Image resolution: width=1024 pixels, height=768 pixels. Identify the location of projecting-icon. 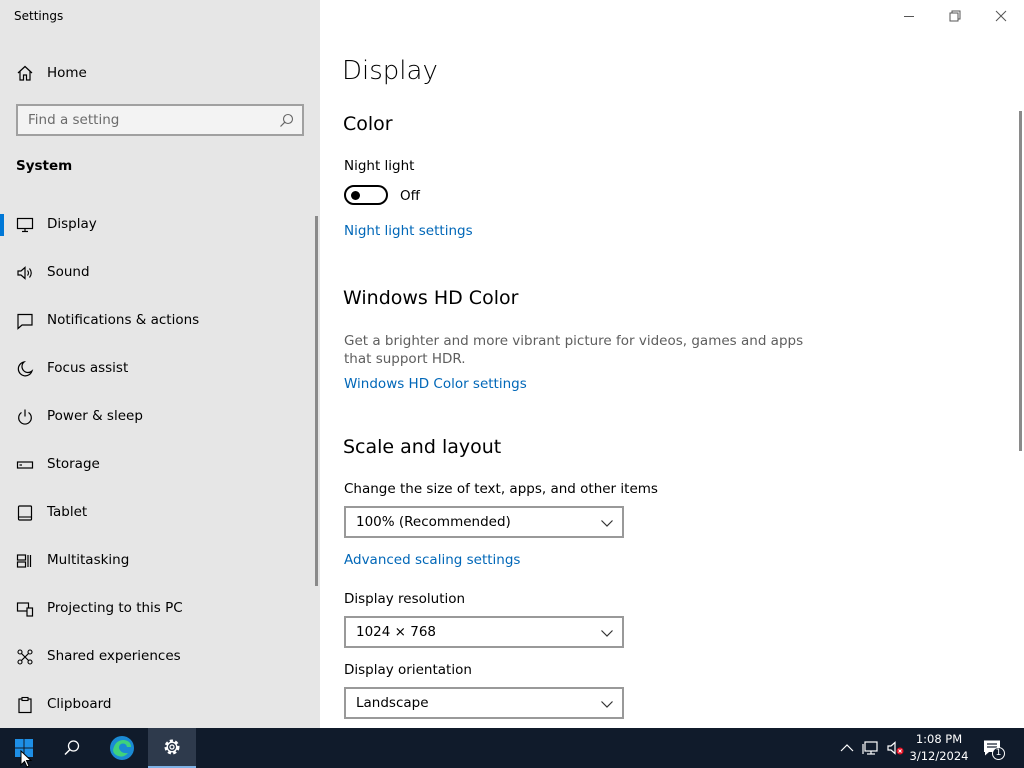
(25, 609).